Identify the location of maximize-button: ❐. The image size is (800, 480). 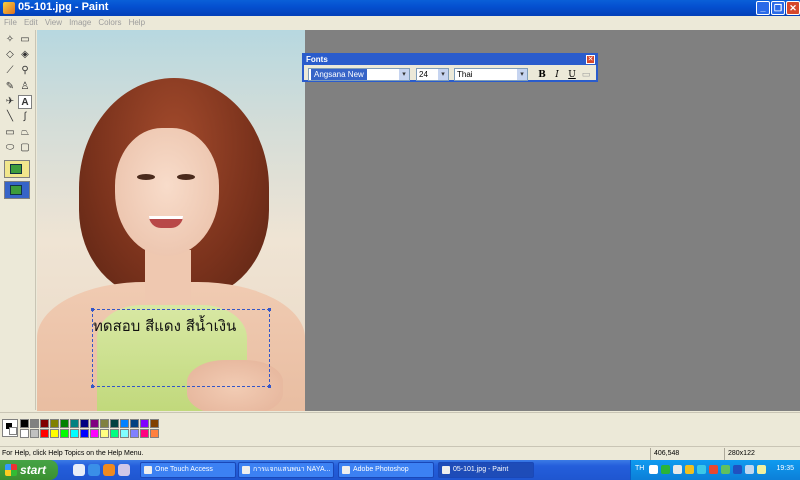
(778, 8).